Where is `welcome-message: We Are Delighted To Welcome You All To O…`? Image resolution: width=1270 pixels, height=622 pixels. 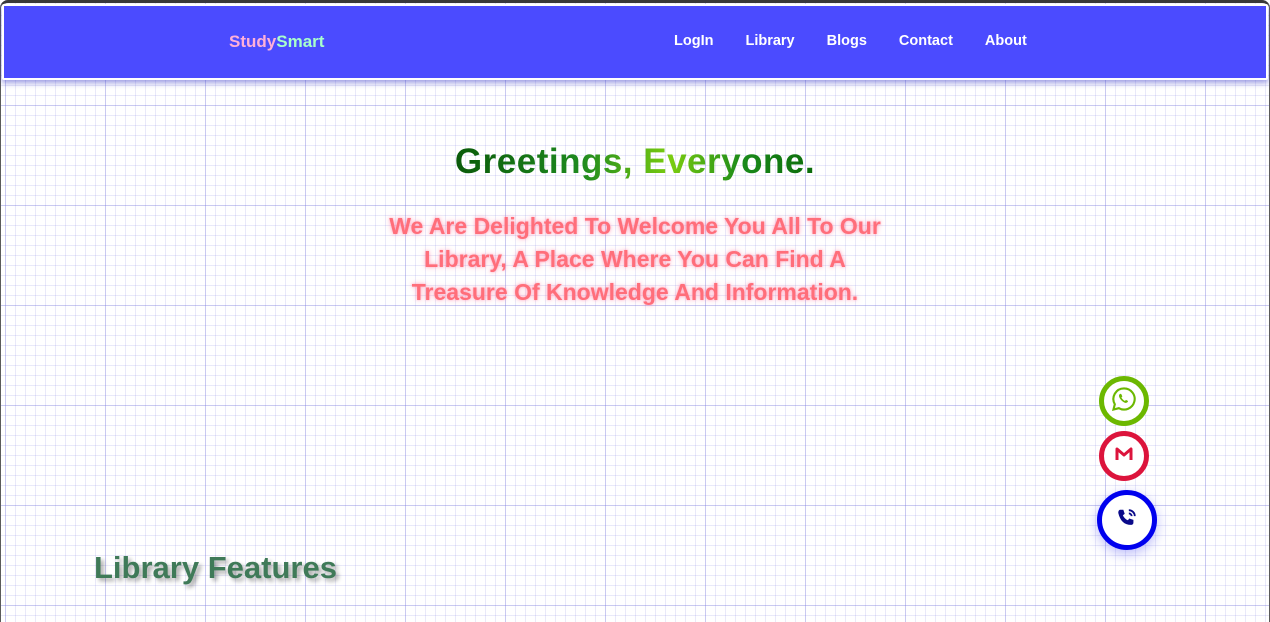 welcome-message: We Are Delighted To Welcome You All To O… is located at coordinates (635, 259).